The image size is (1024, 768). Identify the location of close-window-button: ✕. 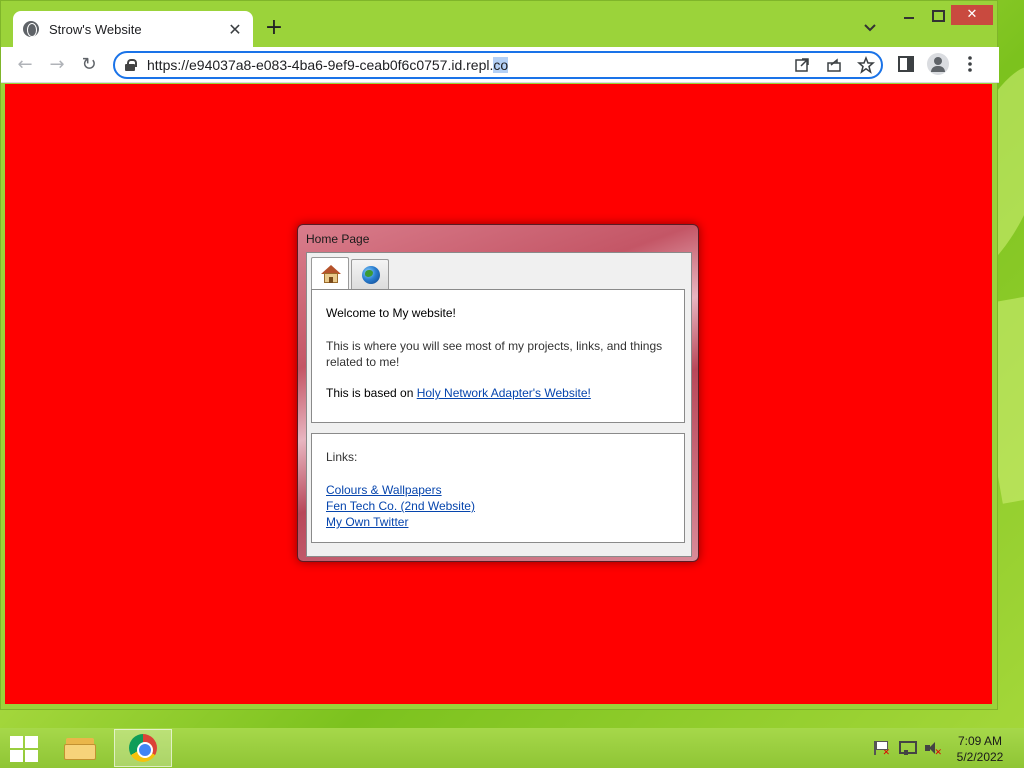
(972, 15).